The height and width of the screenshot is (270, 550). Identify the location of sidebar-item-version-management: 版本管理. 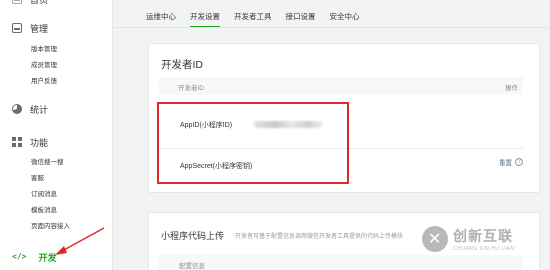
(56, 50).